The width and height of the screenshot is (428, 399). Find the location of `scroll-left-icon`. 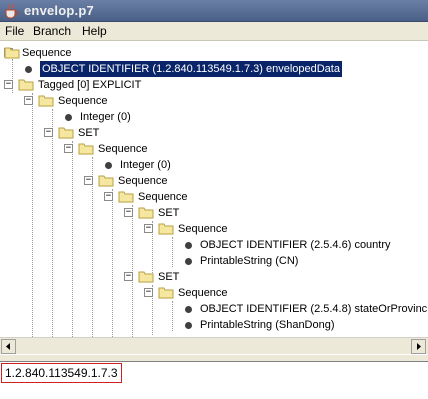

scroll-left-icon is located at coordinates (8, 346).